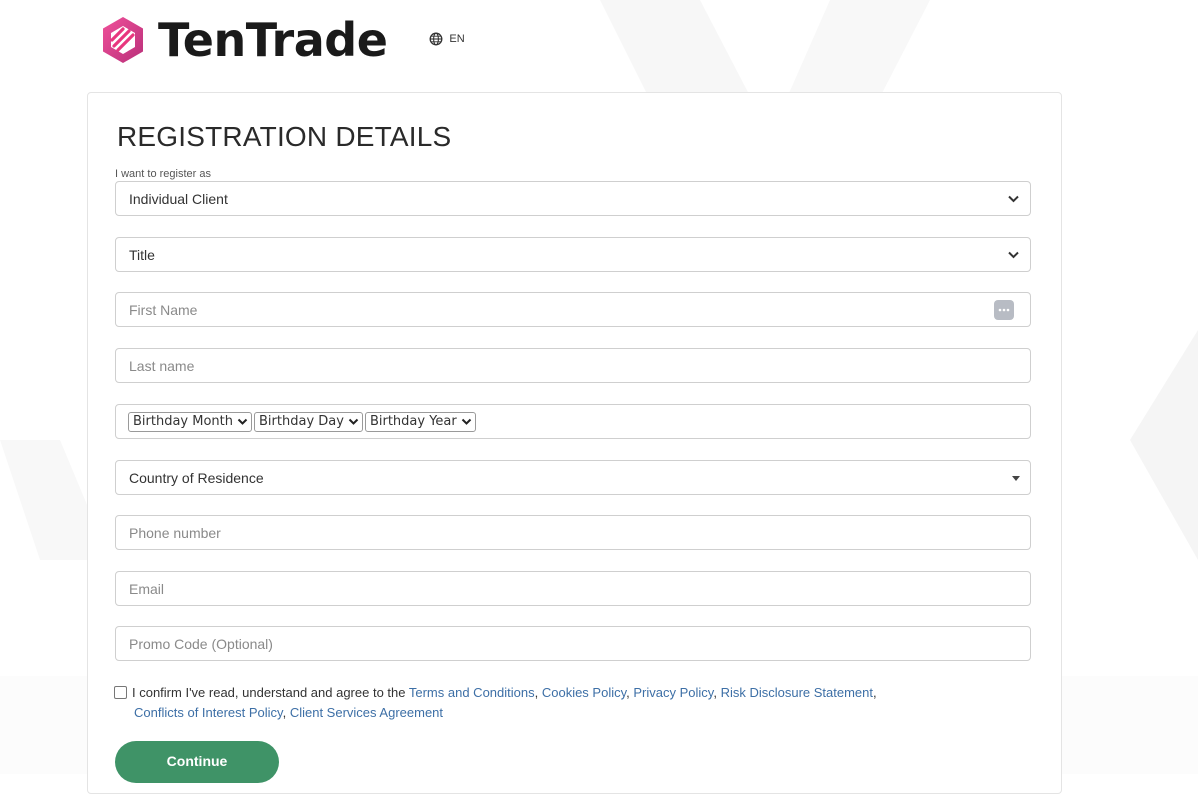 The width and height of the screenshot is (1198, 794). I want to click on birthday-month-label: Birthday Month, so click(183, 421).